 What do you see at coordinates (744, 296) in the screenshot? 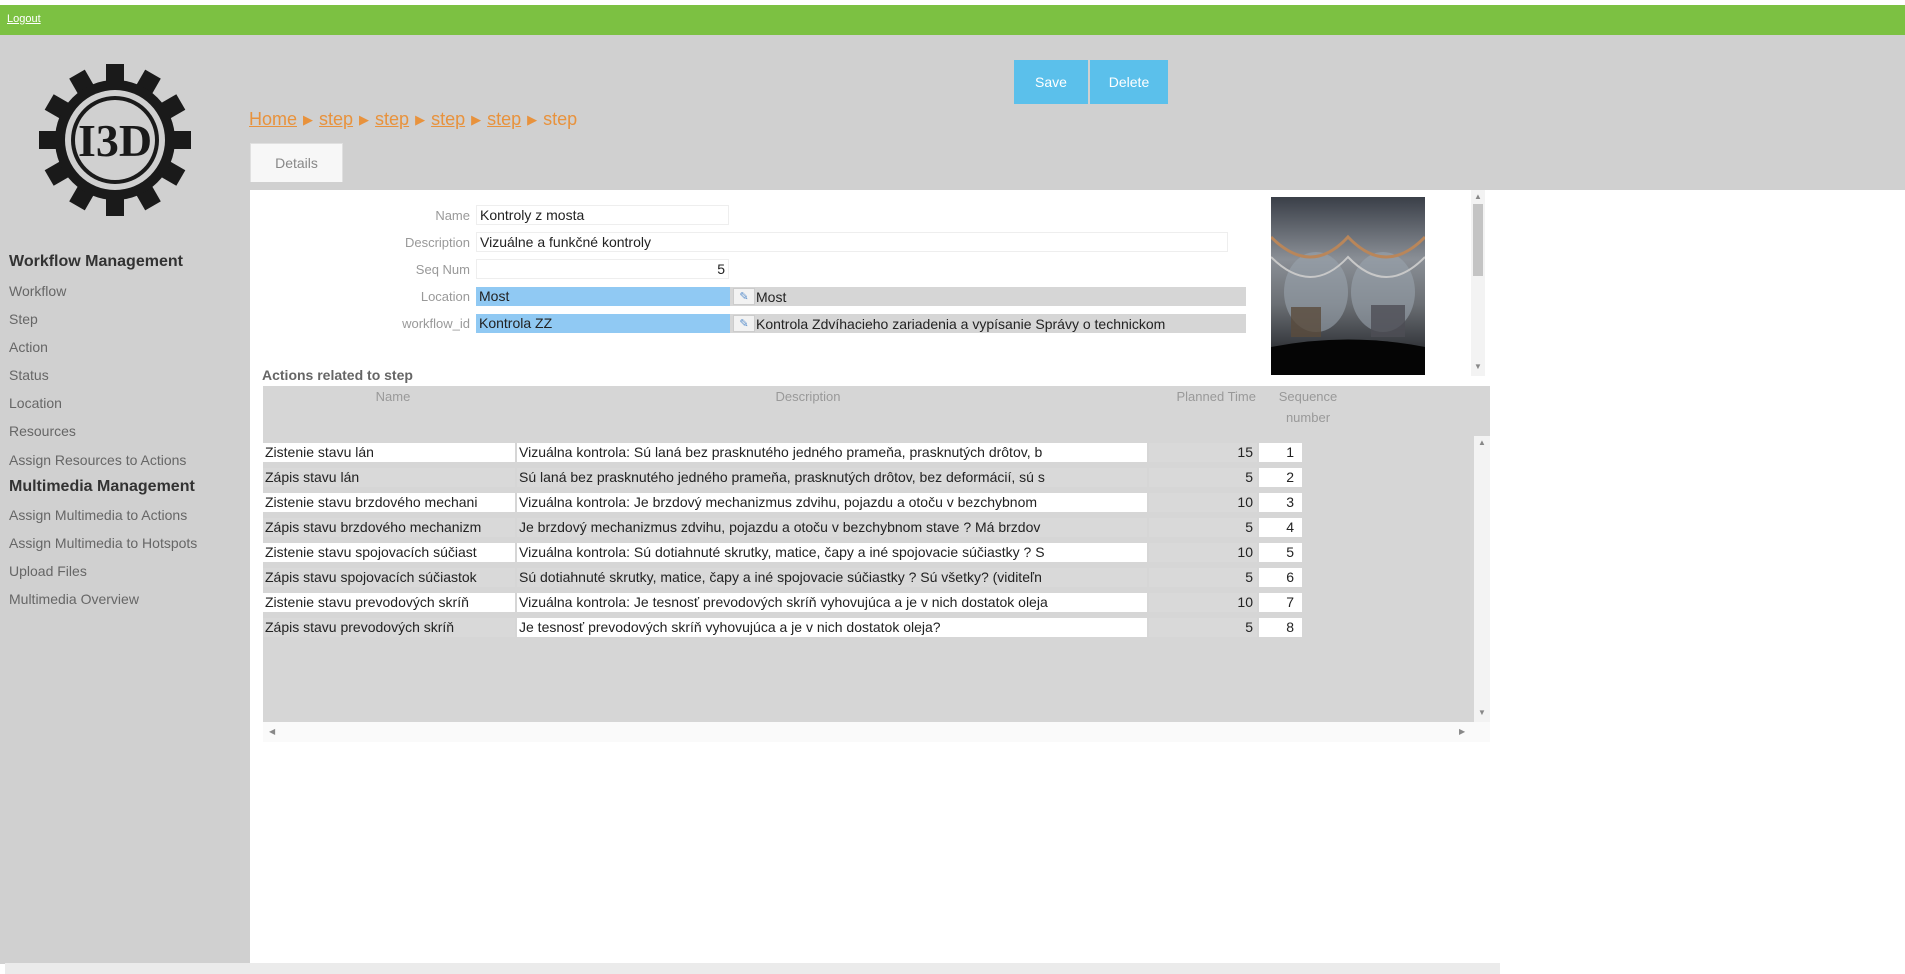
I see `location-edit-icon: ✎` at bounding box center [744, 296].